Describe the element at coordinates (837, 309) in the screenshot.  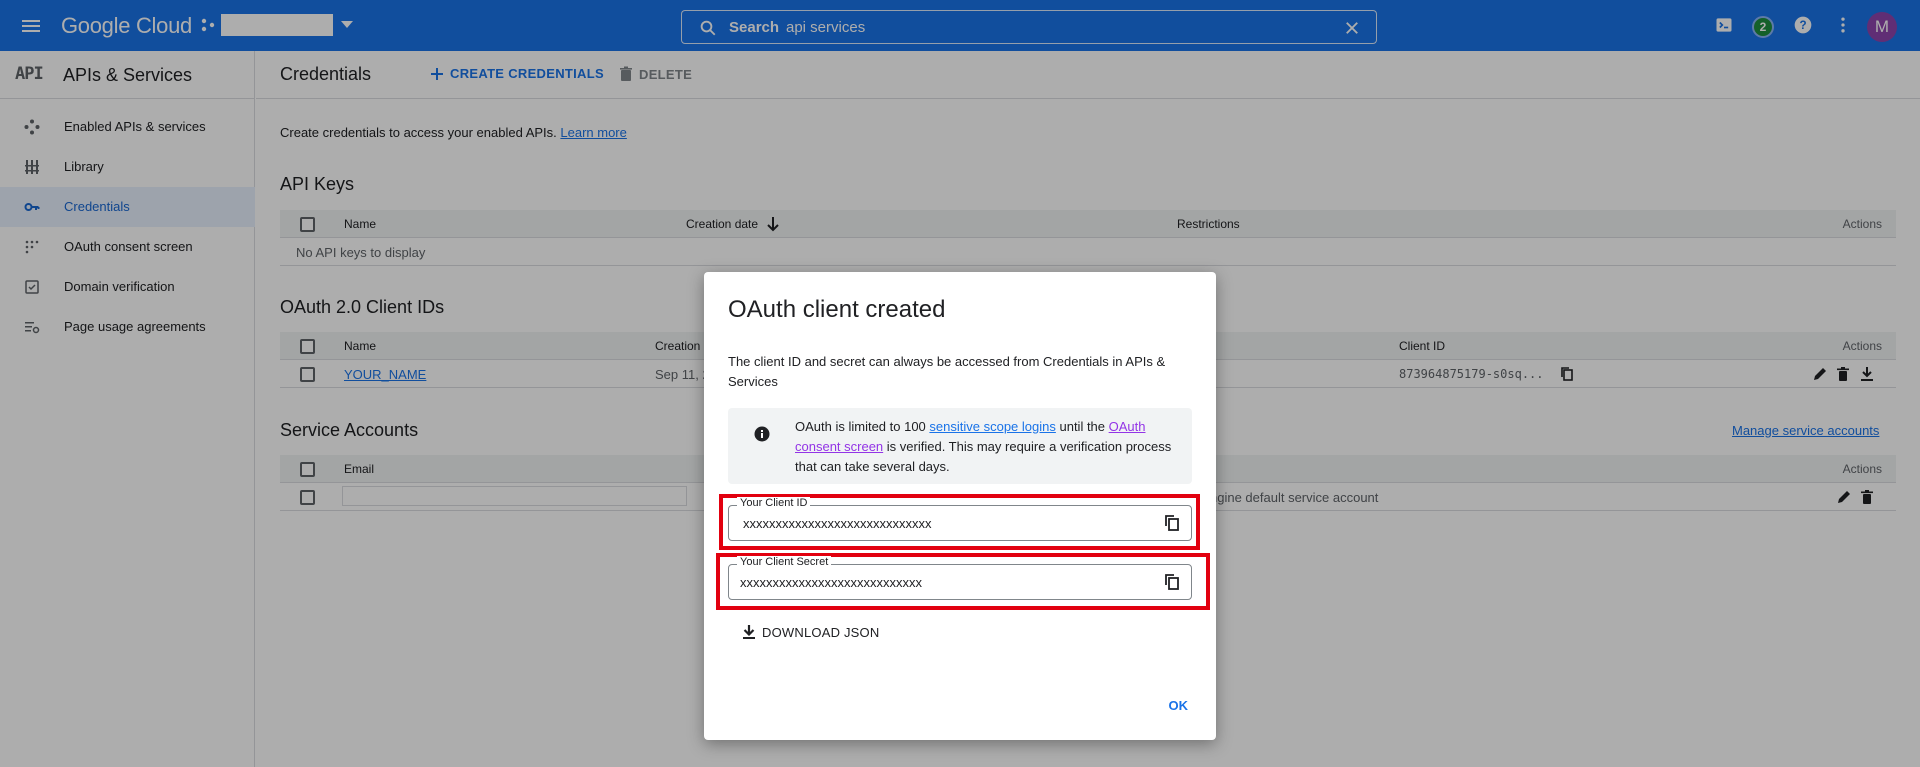
I see `dialog-title: OAuth client created` at that location.